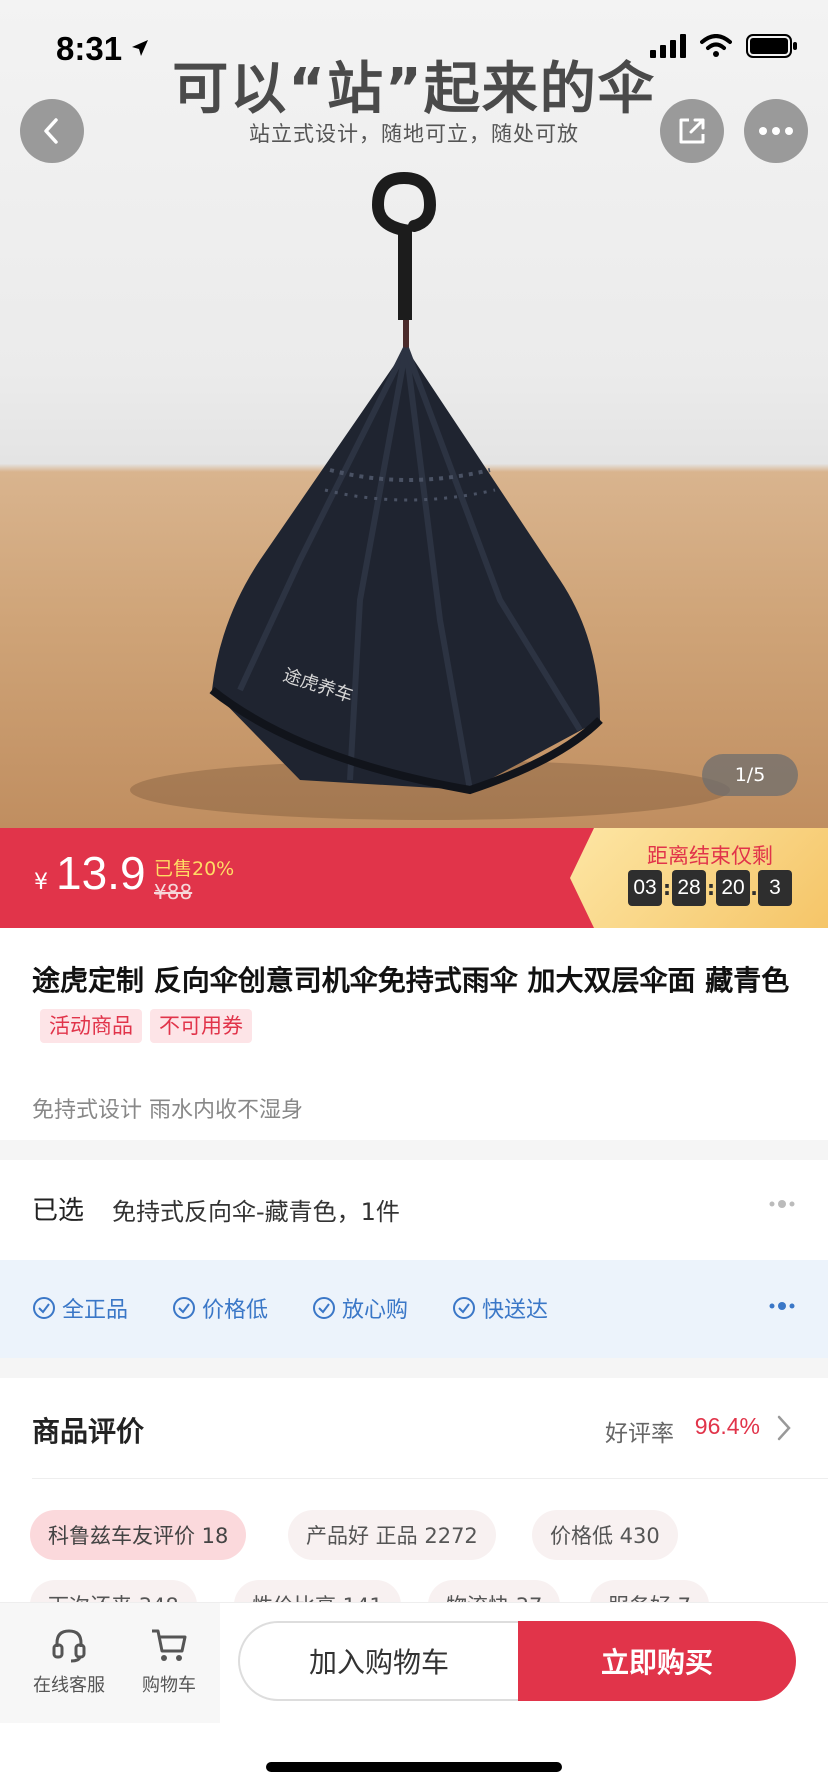 The height and width of the screenshot is (1792, 828). What do you see at coordinates (378, 1661) in the screenshot?
I see `add-to-cart-button: 加入购物车` at bounding box center [378, 1661].